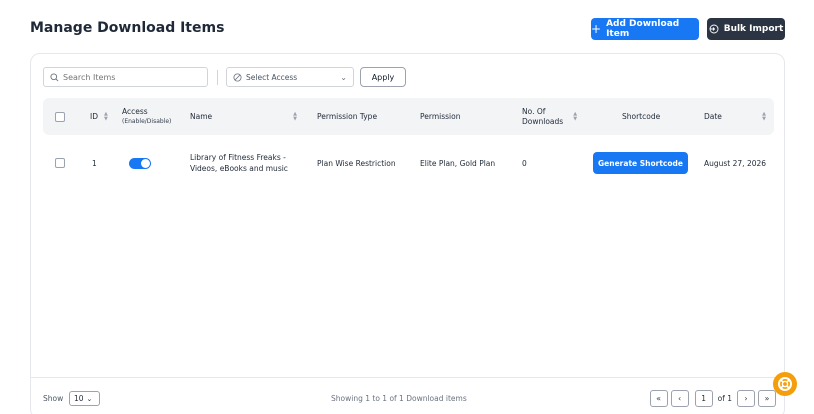 The image size is (814, 414). I want to click on row-id: 1, so click(94, 163).